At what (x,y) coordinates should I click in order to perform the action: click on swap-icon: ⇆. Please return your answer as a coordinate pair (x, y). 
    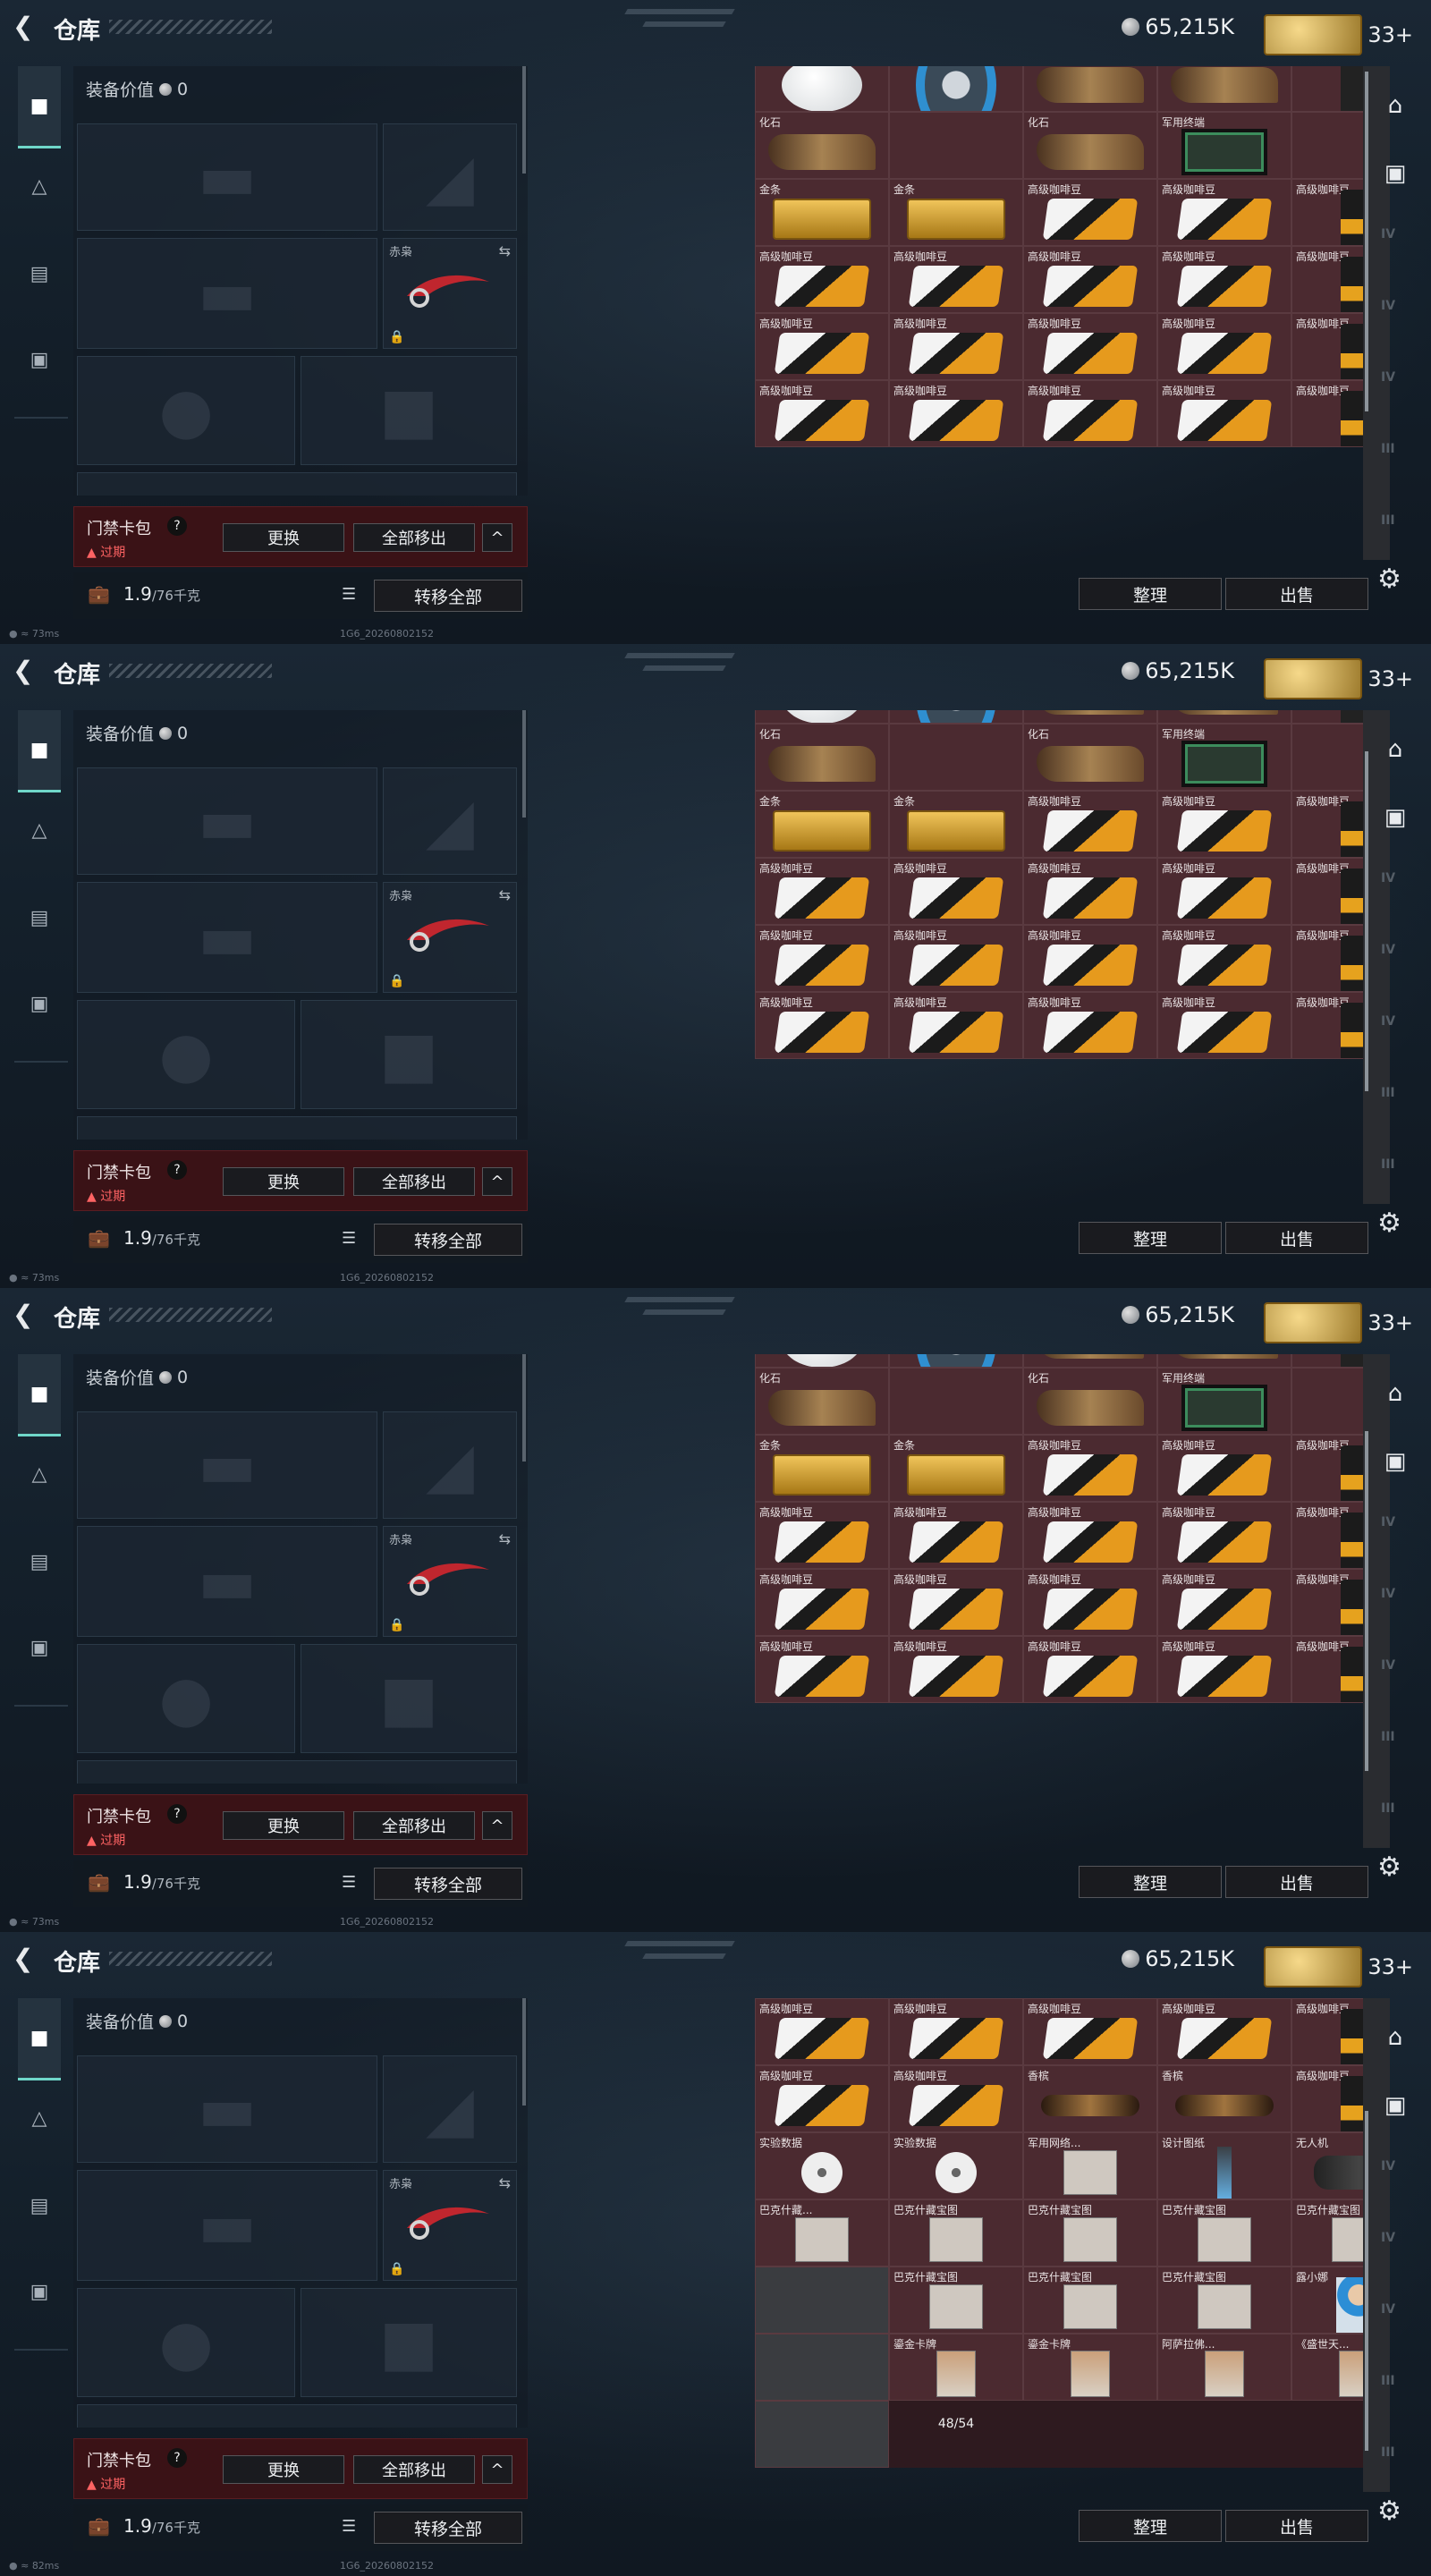
    Looking at the image, I should click on (505, 894).